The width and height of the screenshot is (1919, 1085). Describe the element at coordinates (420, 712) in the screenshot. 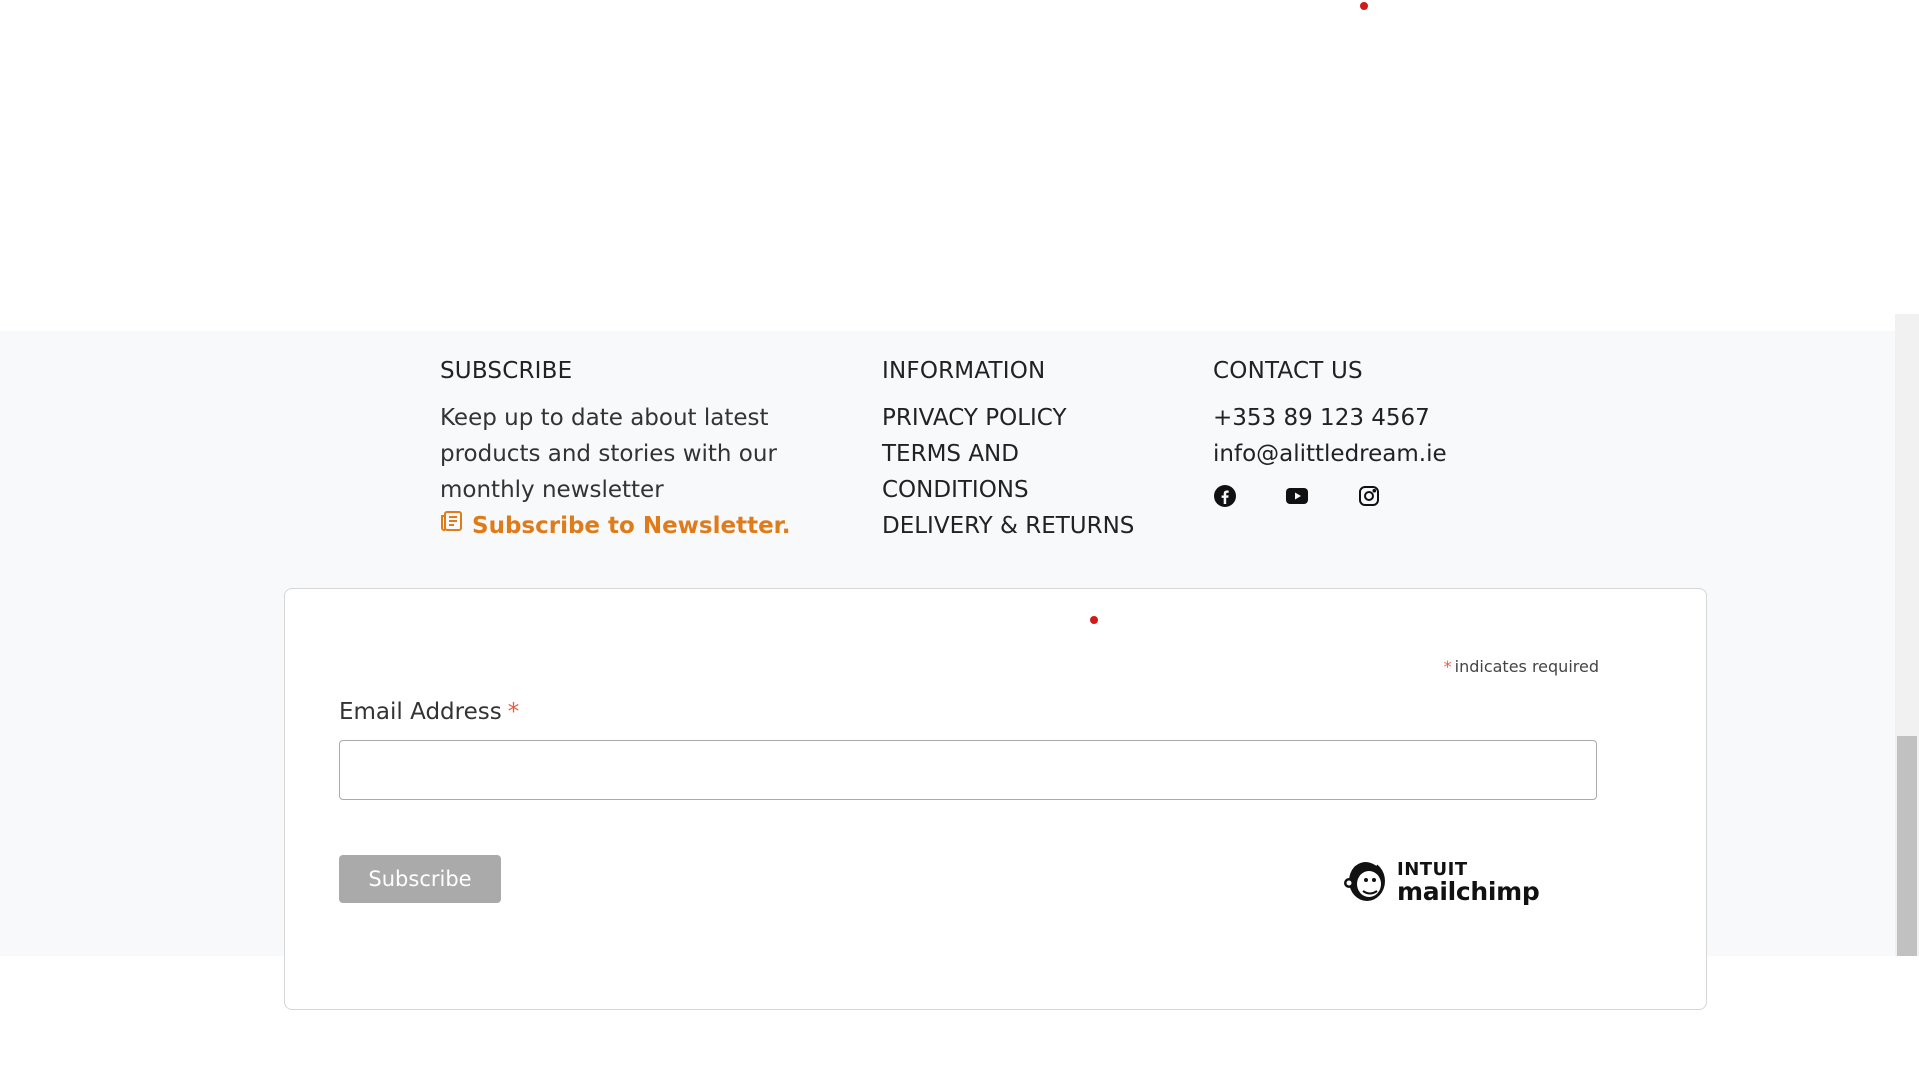

I see `email-label-text: Email Address` at that location.